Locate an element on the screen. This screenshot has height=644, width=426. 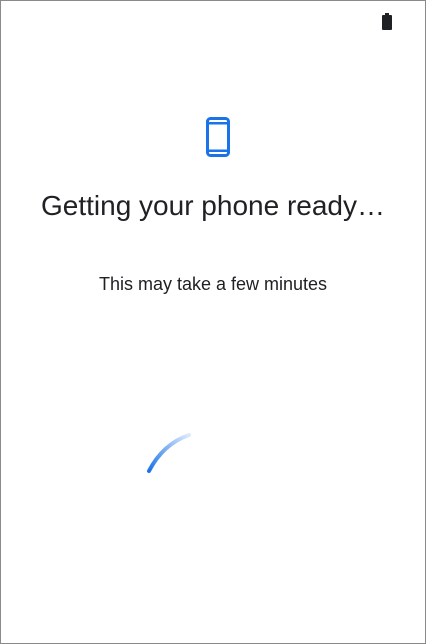
page-subtitle: This may take a few minutes is located at coordinates (213, 284).